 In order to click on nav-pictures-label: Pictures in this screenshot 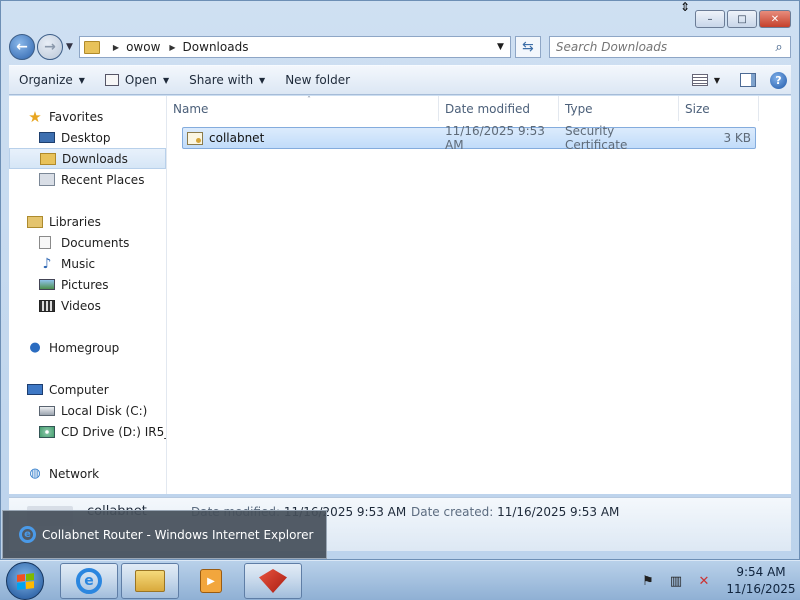, I will do `click(85, 284)`.